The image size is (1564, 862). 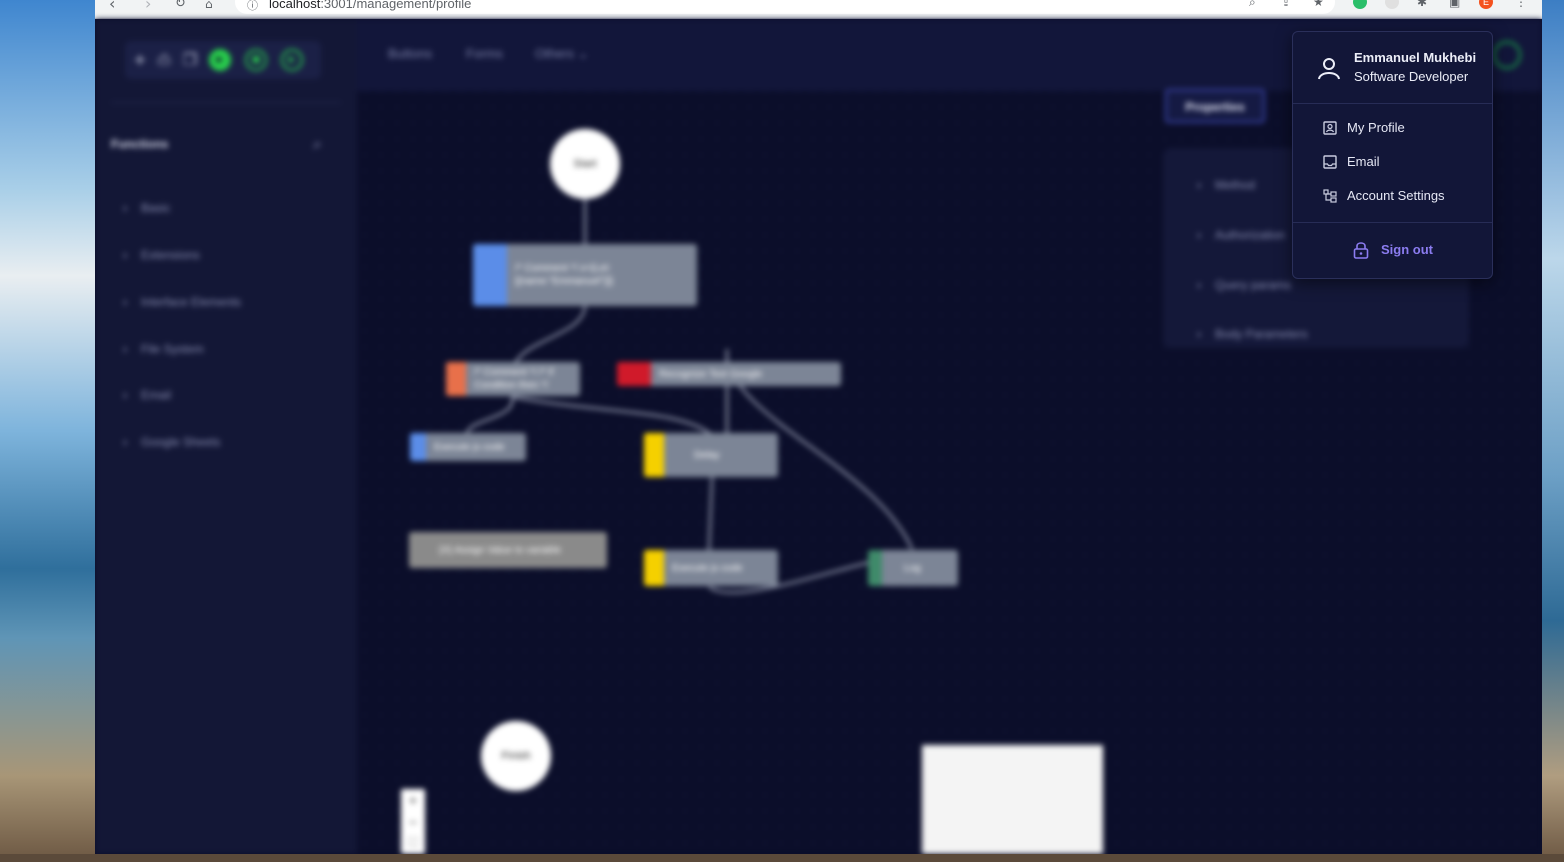 I want to click on flow-node-execute-js-2: Execute js code, so click(x=711, y=568).